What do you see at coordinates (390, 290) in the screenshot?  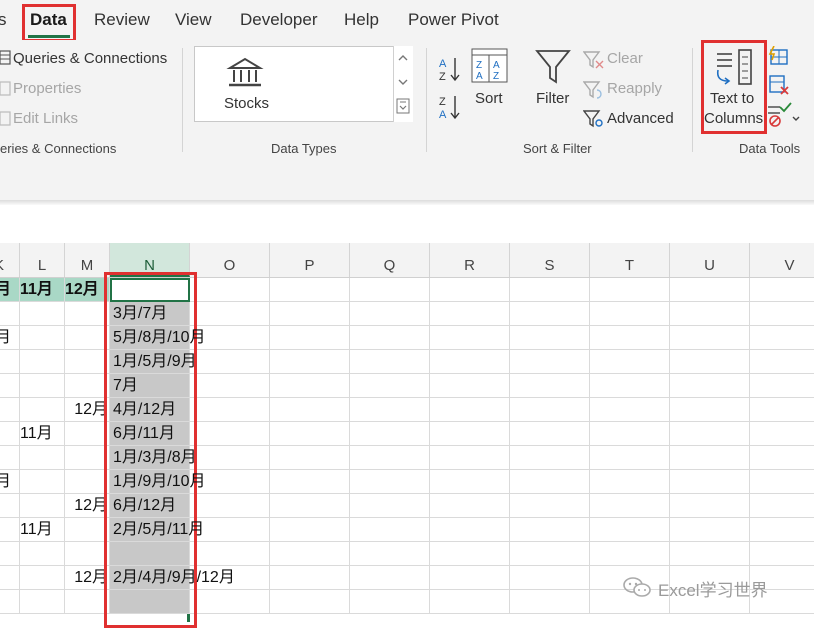 I see `cell-q-header` at bounding box center [390, 290].